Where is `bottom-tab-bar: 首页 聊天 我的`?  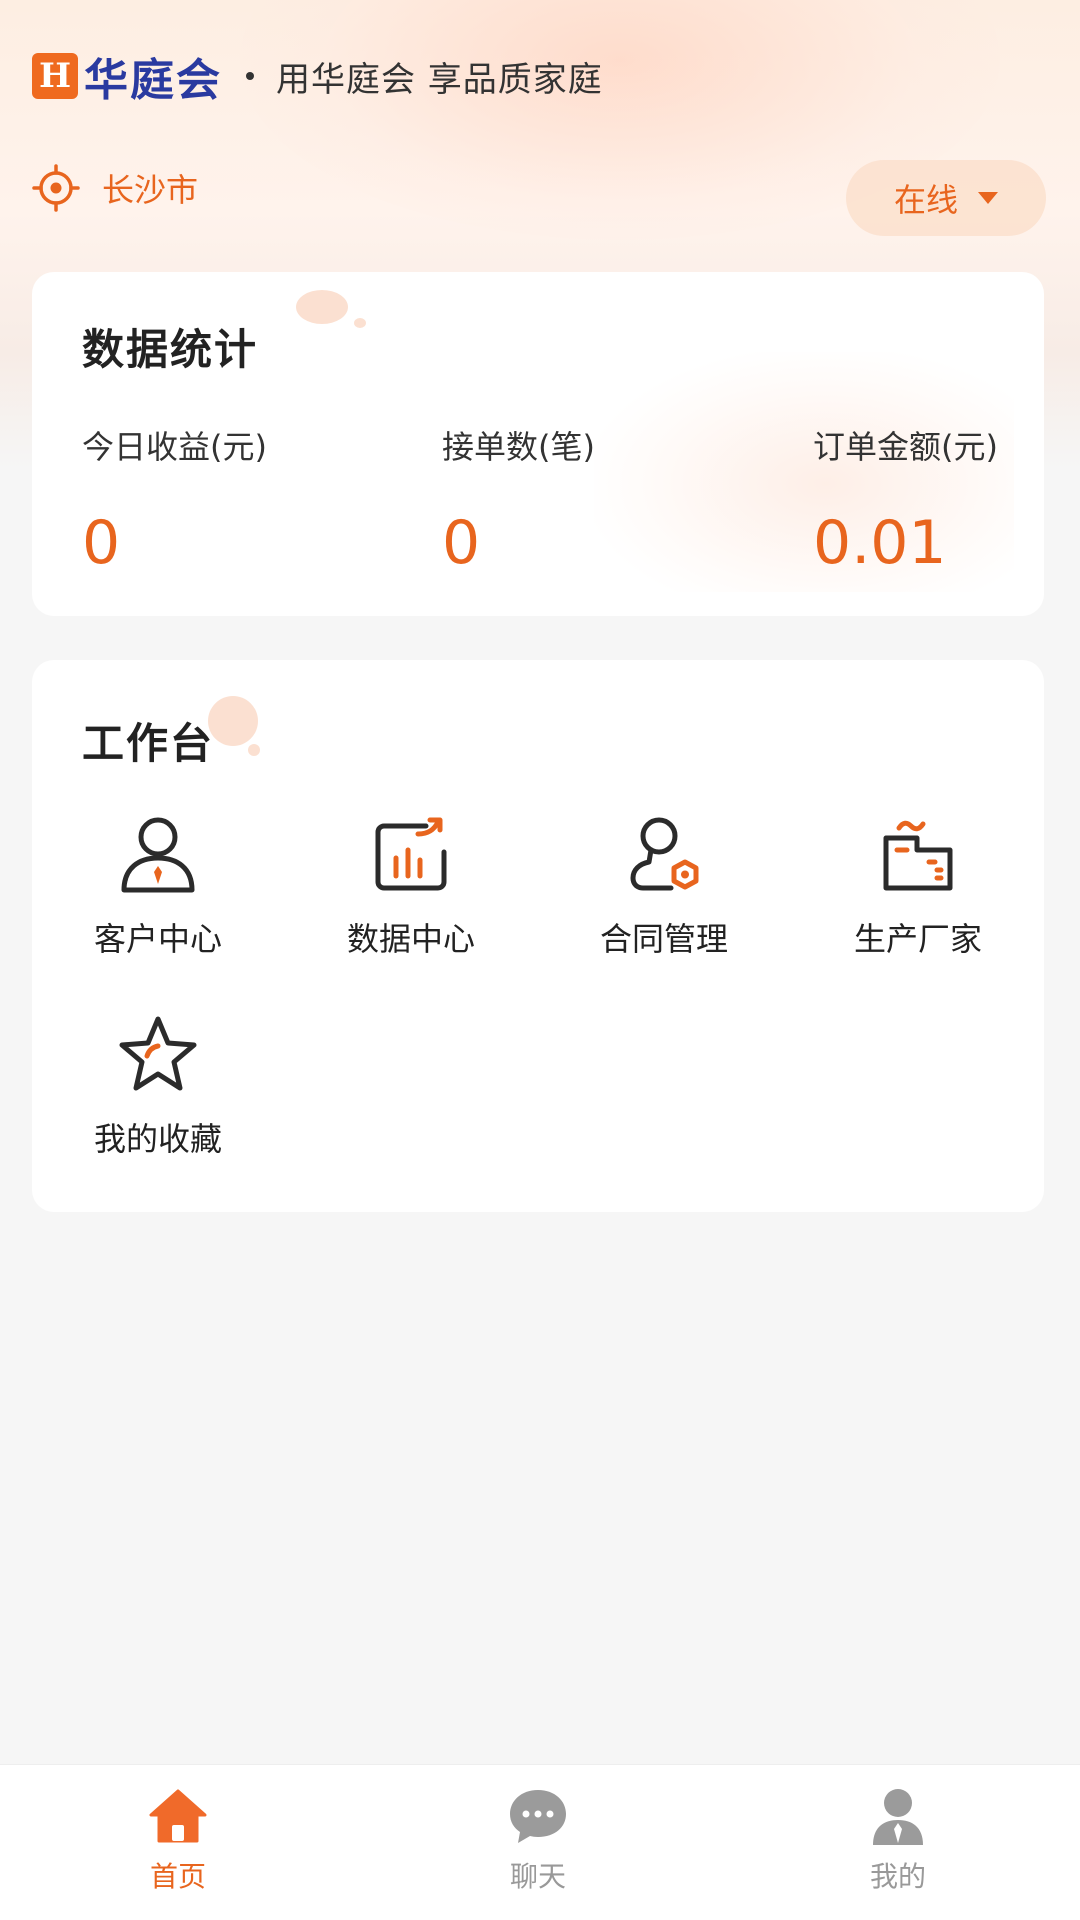
bottom-tab-bar: 首页 聊天 我的 is located at coordinates (540, 1842).